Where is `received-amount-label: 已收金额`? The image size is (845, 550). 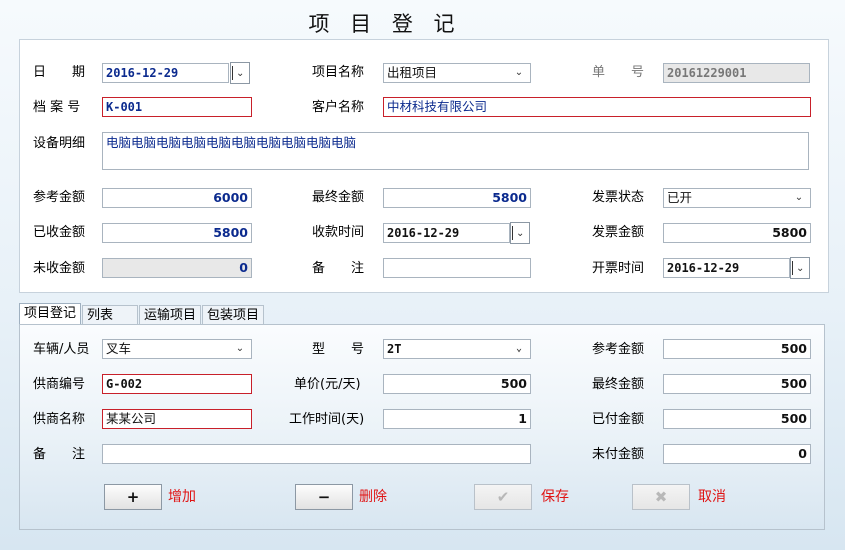
received-amount-label: 已收金额 is located at coordinates (59, 232).